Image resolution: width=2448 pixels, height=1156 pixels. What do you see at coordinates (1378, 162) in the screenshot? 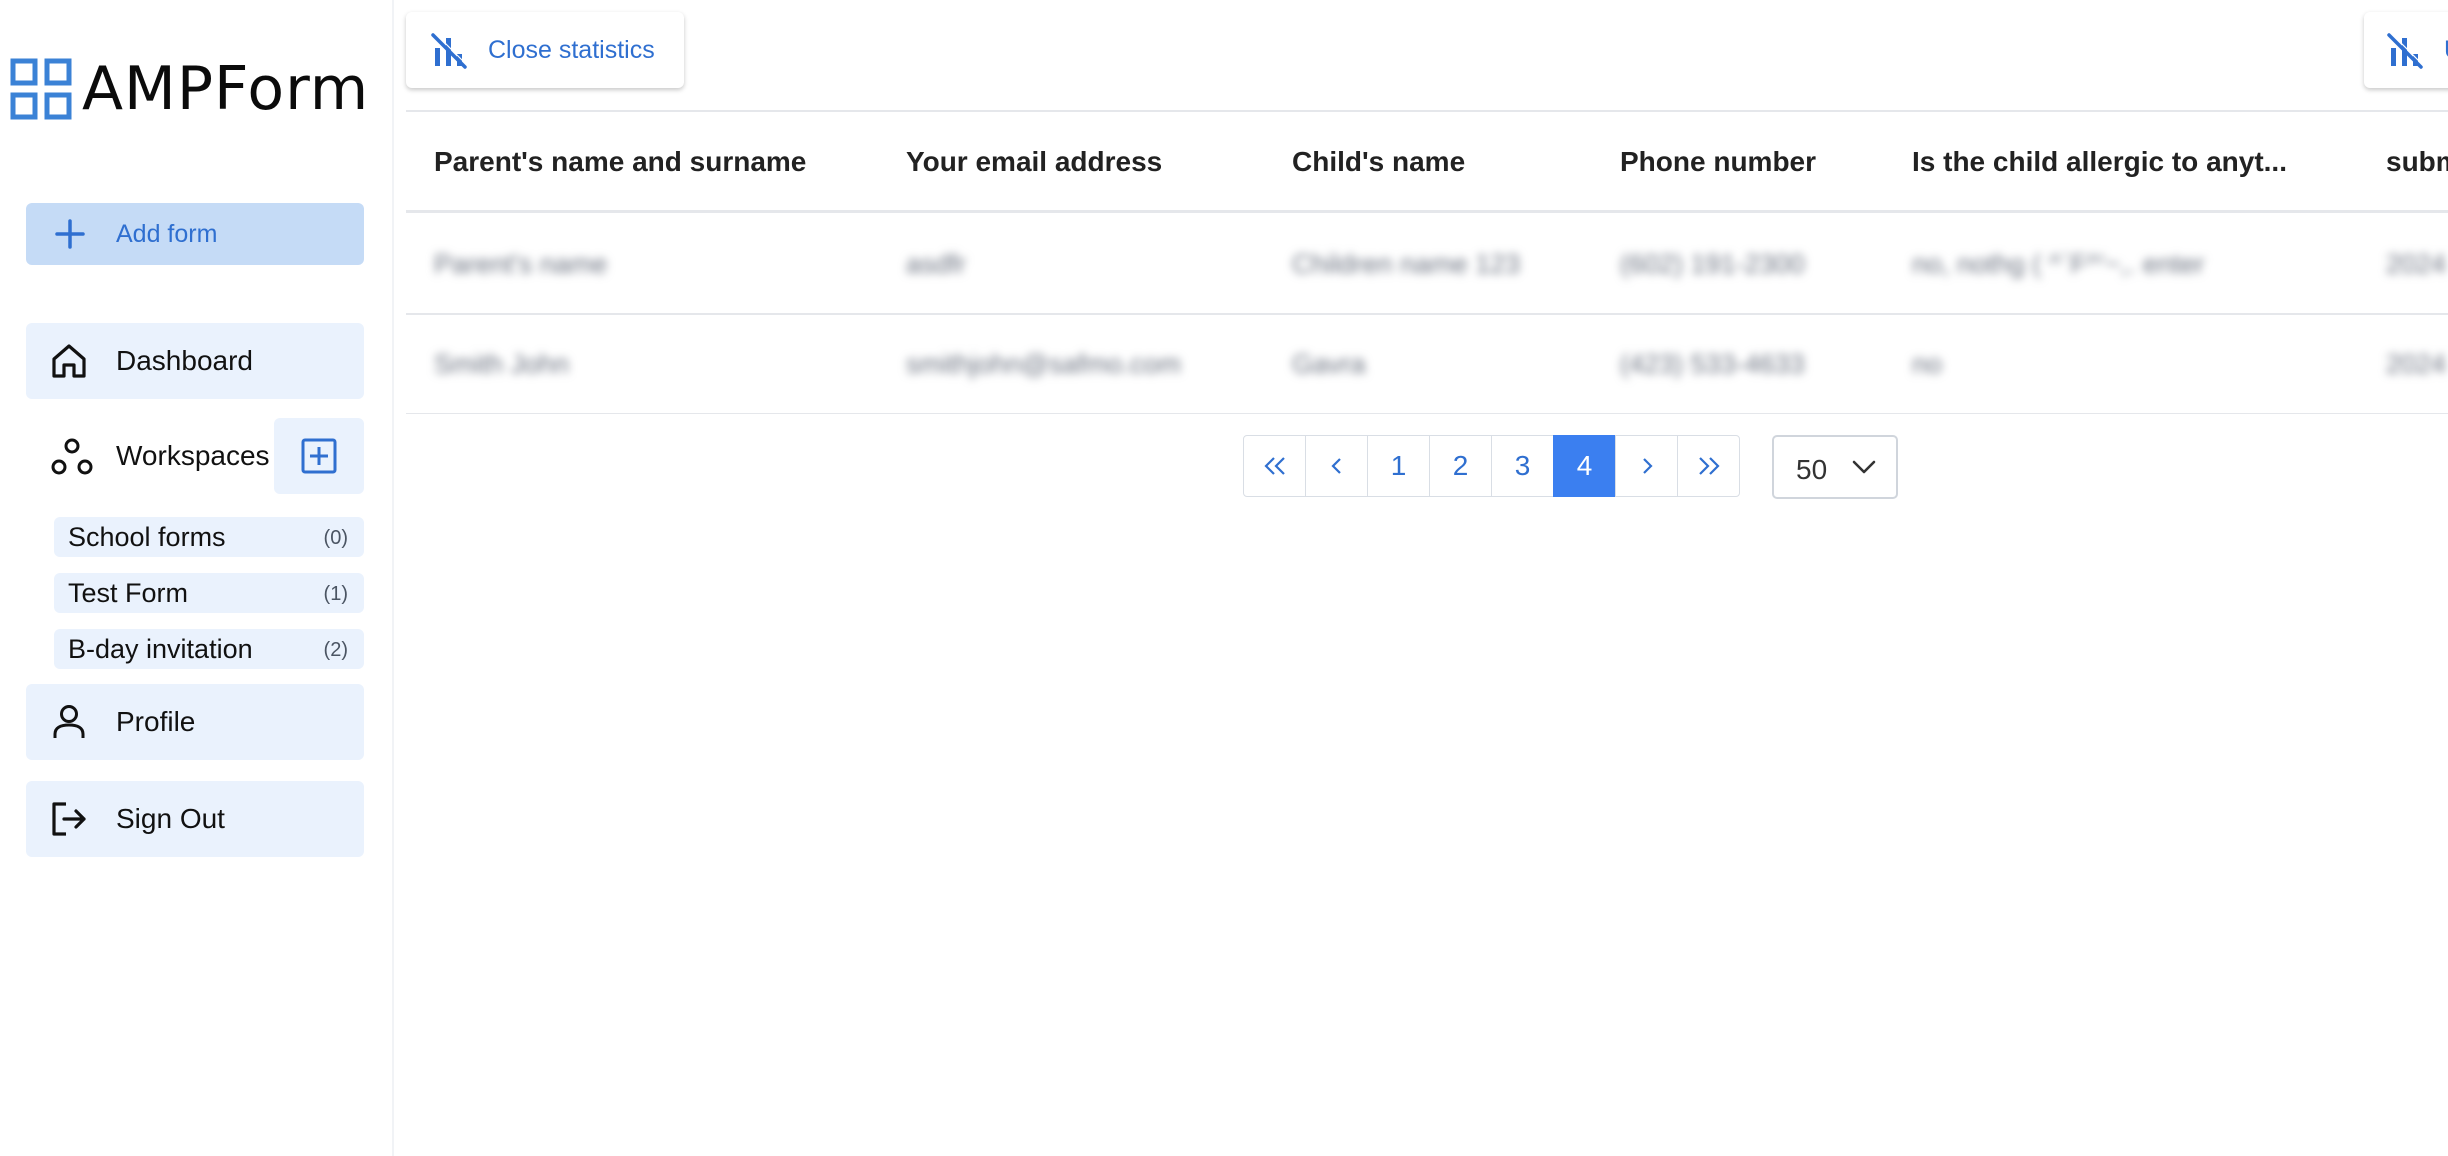
I see `column-header: Child's name` at bounding box center [1378, 162].